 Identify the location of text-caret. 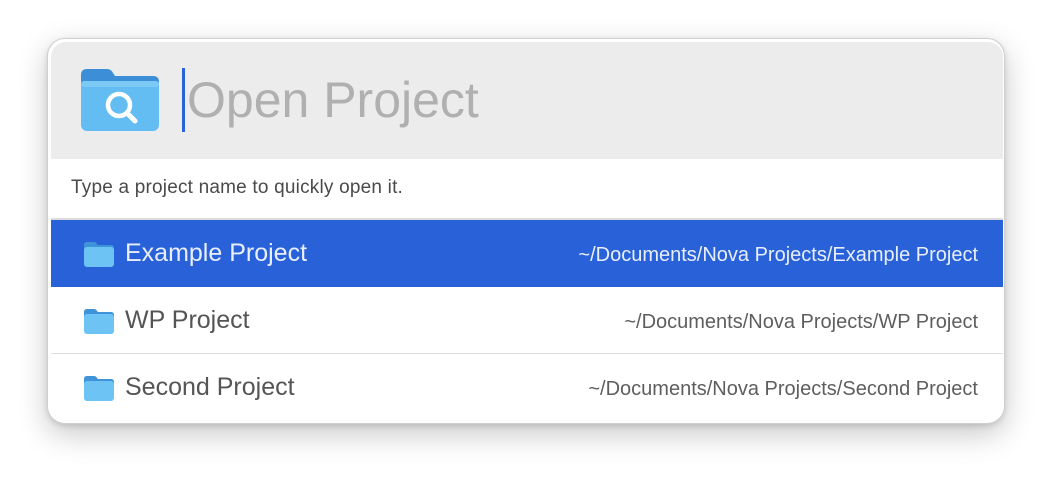
(183, 100).